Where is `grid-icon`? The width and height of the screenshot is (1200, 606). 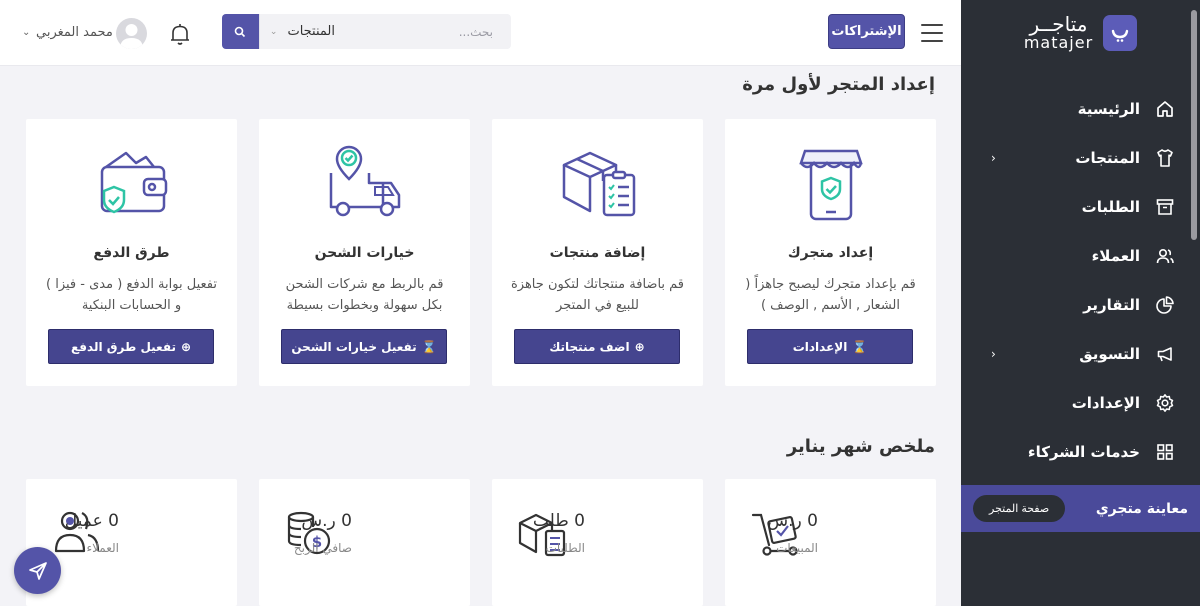
grid-icon is located at coordinates (1165, 452).